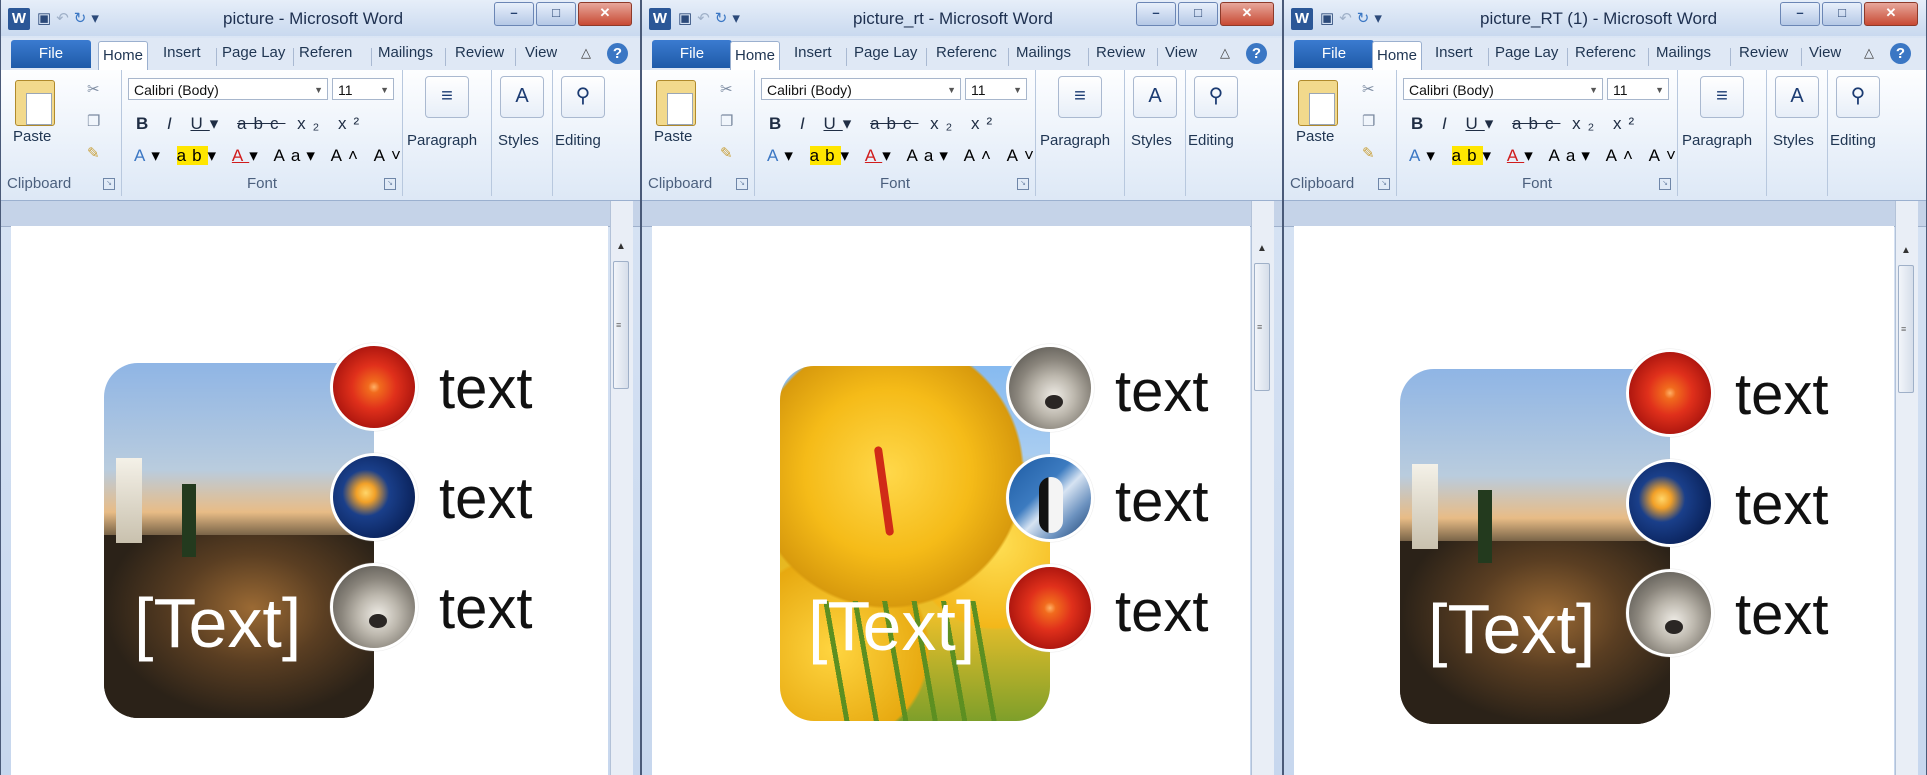  What do you see at coordinates (32, 136) in the screenshot?
I see `paste-button: Paste` at bounding box center [32, 136].